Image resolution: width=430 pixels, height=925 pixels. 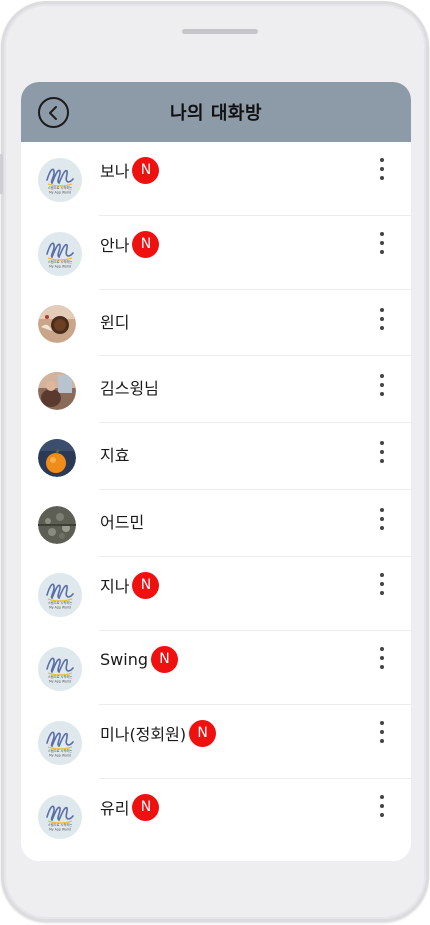 I want to click on room-name-wrap: 지나 N, so click(x=130, y=585).